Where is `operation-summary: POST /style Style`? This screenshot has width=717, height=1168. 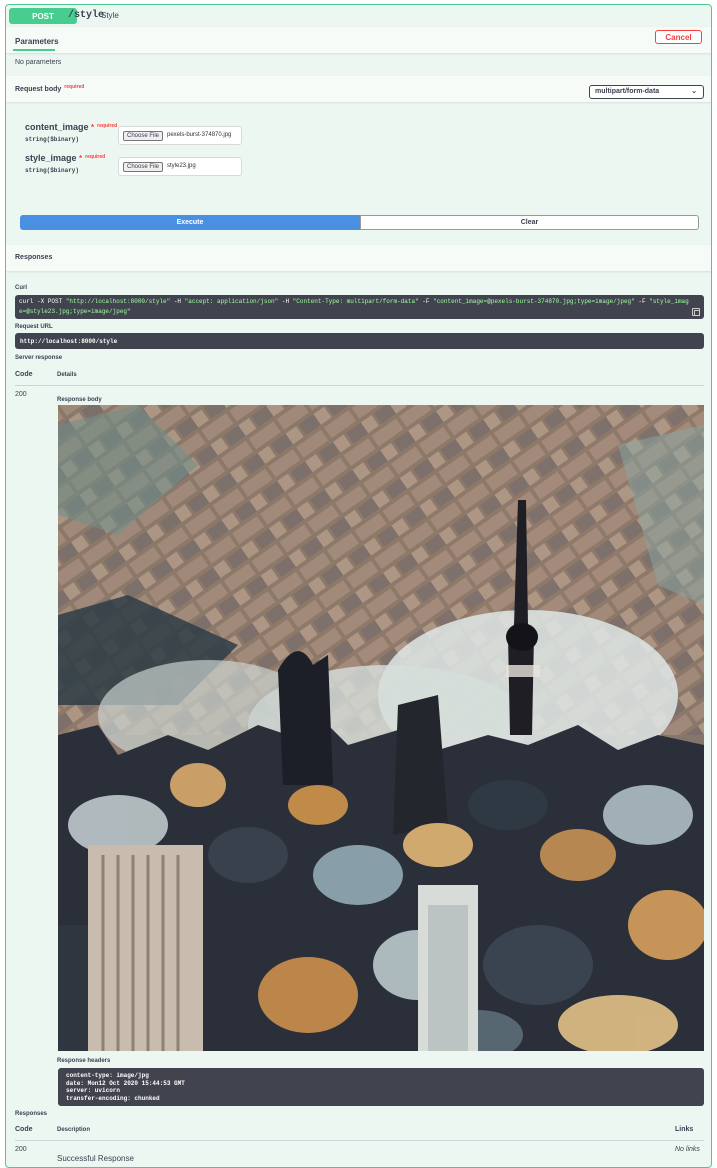 operation-summary: POST /style Style is located at coordinates (358, 16).